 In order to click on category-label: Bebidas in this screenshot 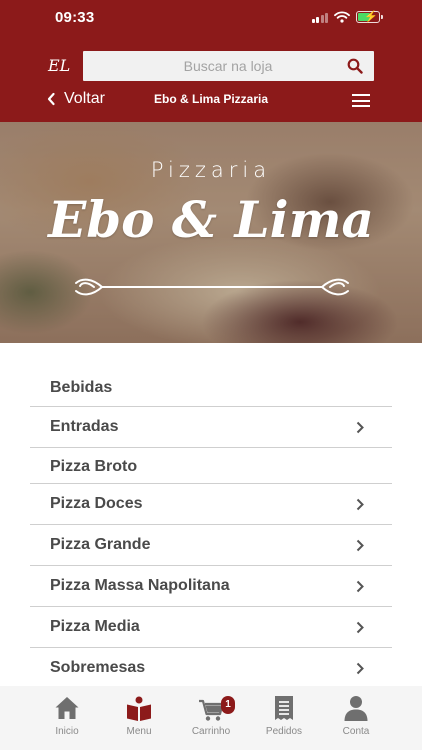, I will do `click(81, 387)`.